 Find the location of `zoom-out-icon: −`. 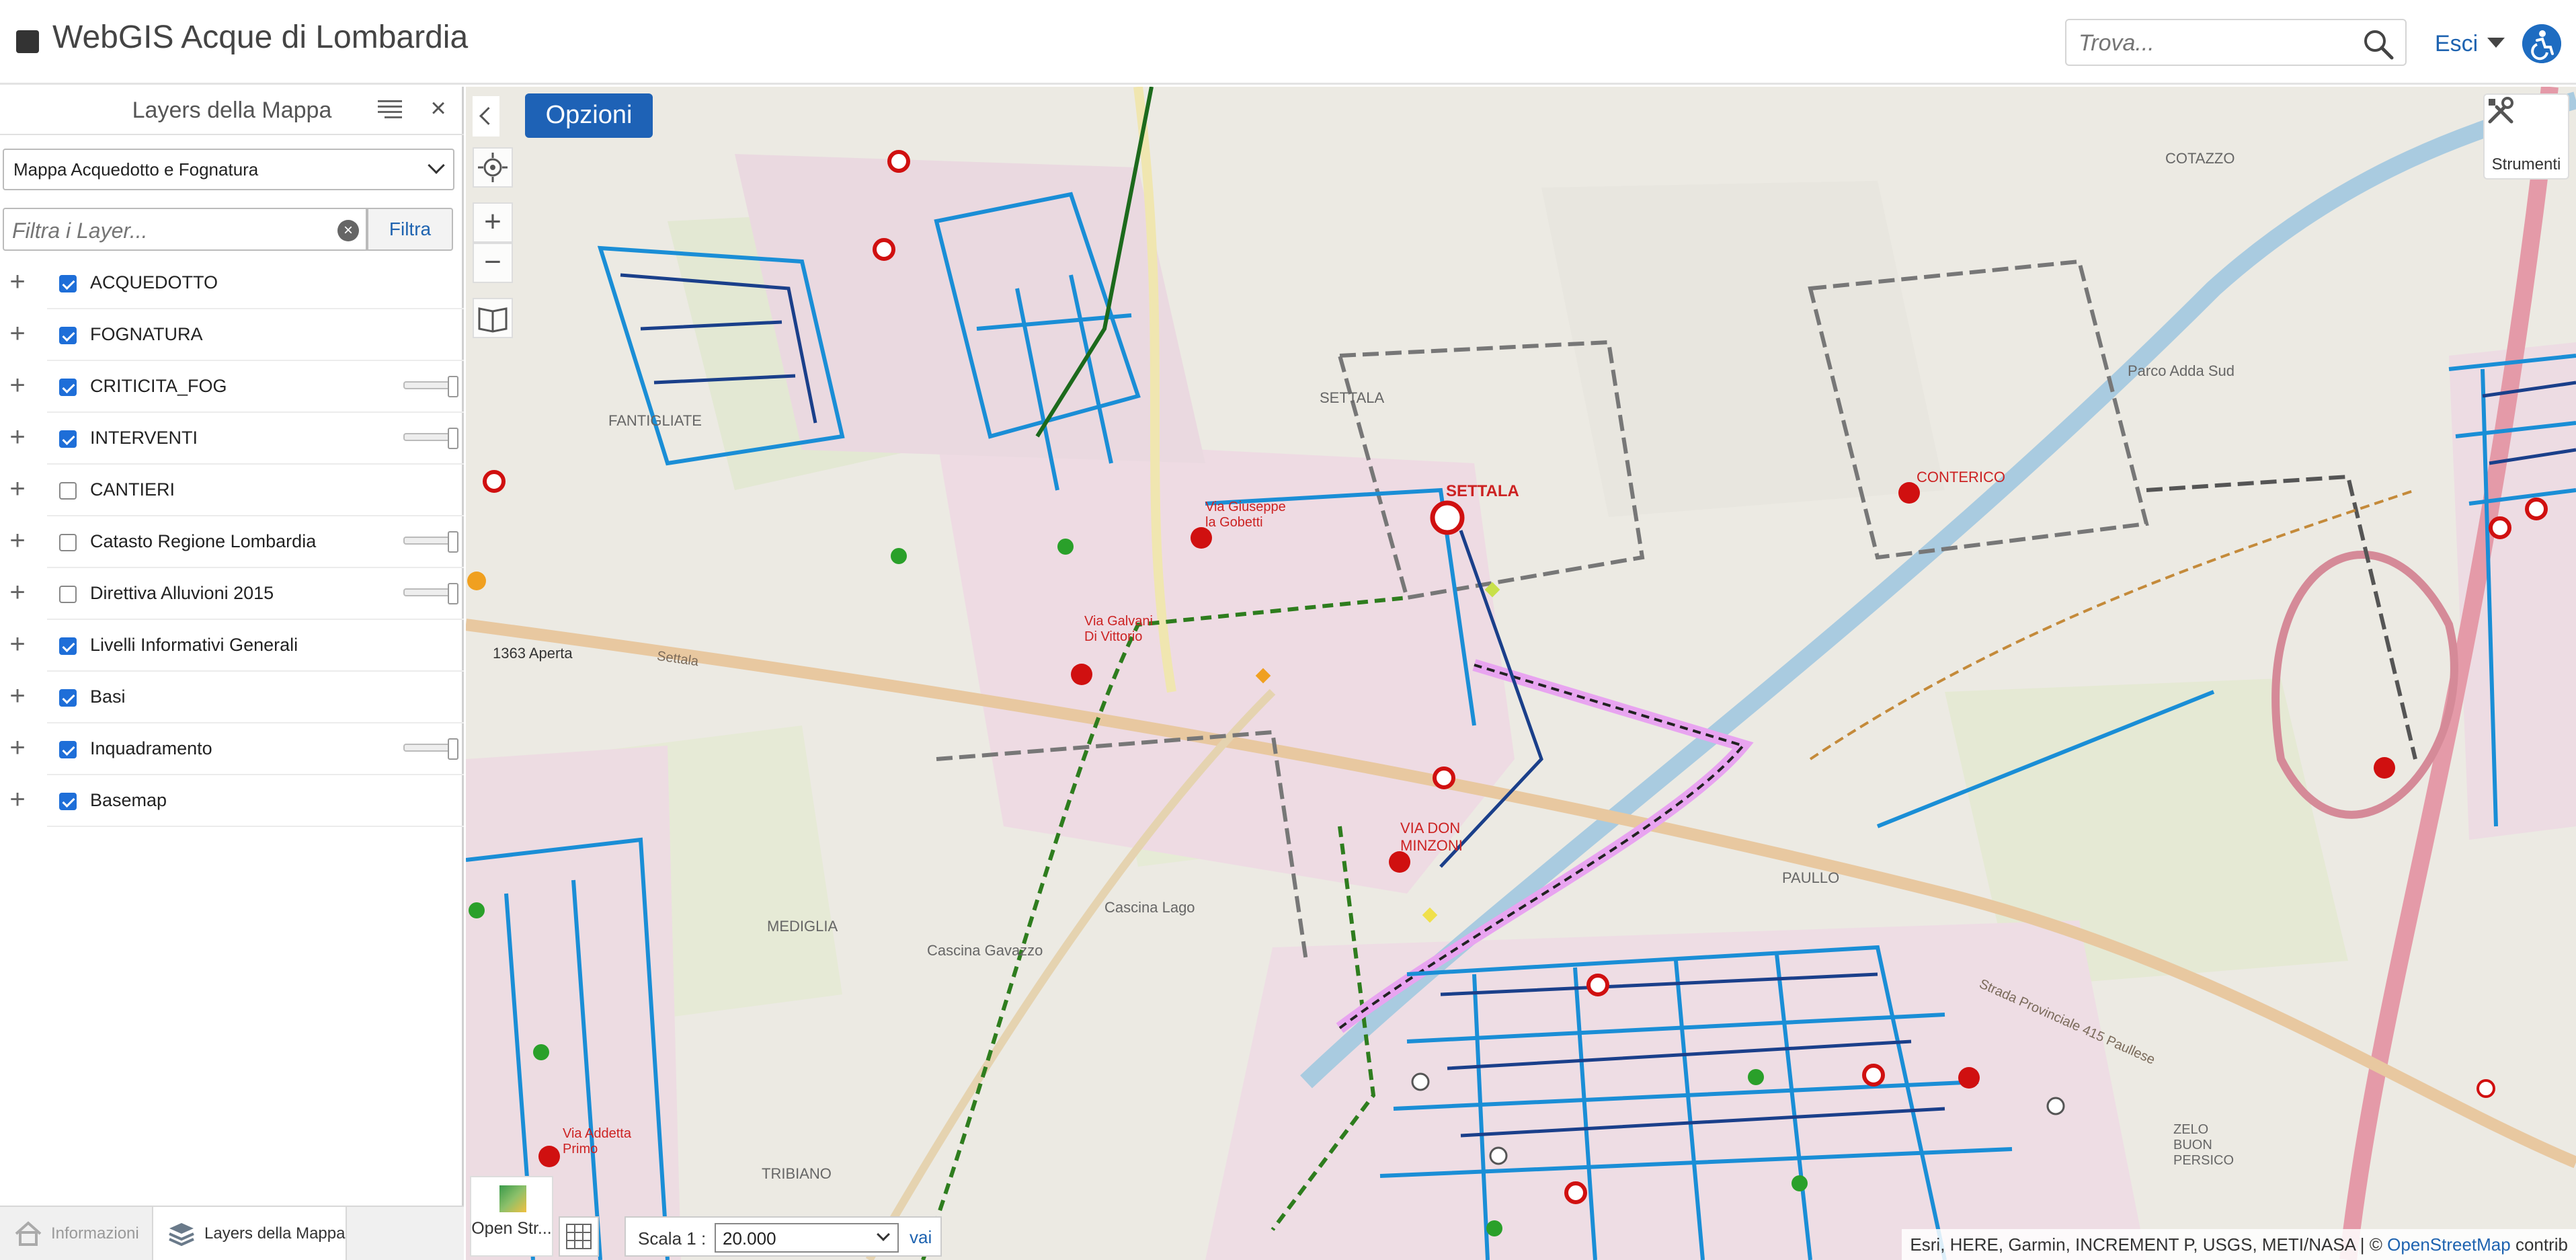

zoom-out-icon: − is located at coordinates (493, 263).